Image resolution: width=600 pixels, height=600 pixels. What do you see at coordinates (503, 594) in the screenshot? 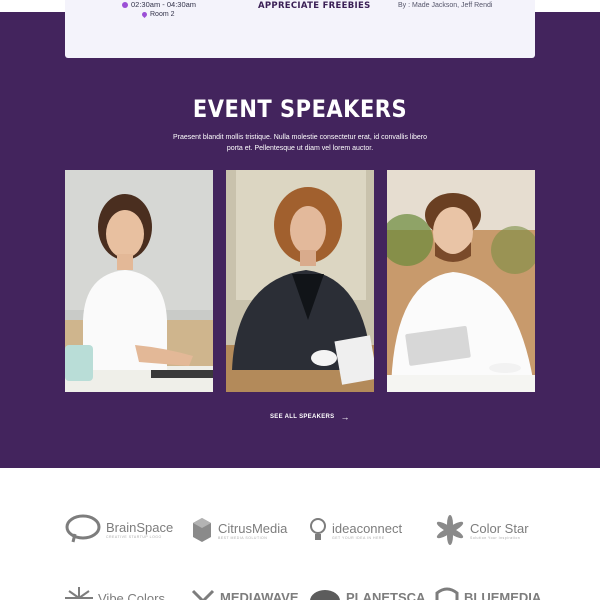
I see `sponsor-name: BLUEMEDIA` at bounding box center [503, 594].